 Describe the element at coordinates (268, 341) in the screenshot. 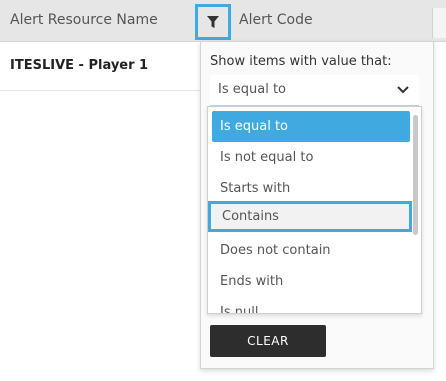

I see `clear-button: CLEAR` at that location.